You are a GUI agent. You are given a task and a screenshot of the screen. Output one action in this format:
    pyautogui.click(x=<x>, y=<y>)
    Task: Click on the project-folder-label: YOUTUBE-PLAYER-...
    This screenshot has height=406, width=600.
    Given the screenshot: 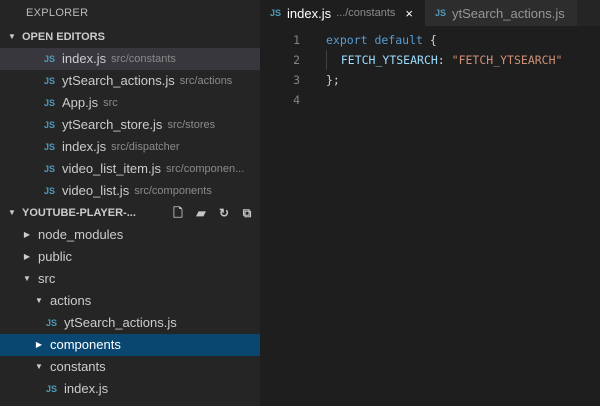 What is the action you would take?
    pyautogui.click(x=79, y=213)
    